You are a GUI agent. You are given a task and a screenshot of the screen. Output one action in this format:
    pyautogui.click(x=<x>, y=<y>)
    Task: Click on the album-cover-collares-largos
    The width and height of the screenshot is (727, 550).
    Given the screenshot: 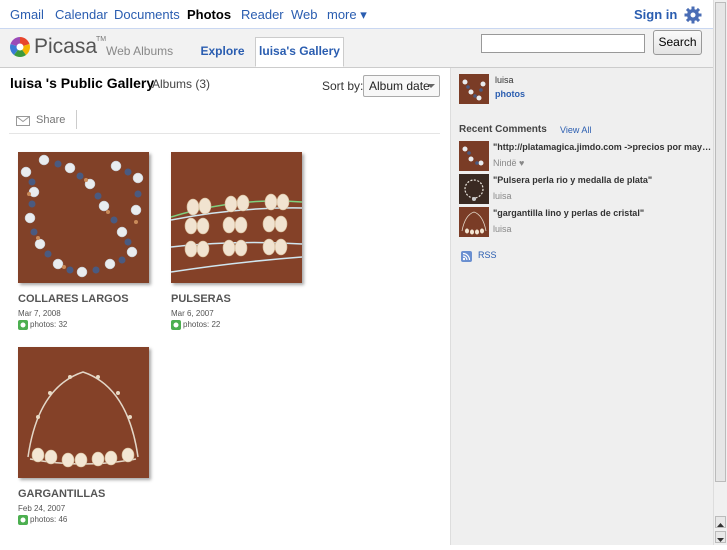 What is the action you would take?
    pyautogui.click(x=83, y=217)
    